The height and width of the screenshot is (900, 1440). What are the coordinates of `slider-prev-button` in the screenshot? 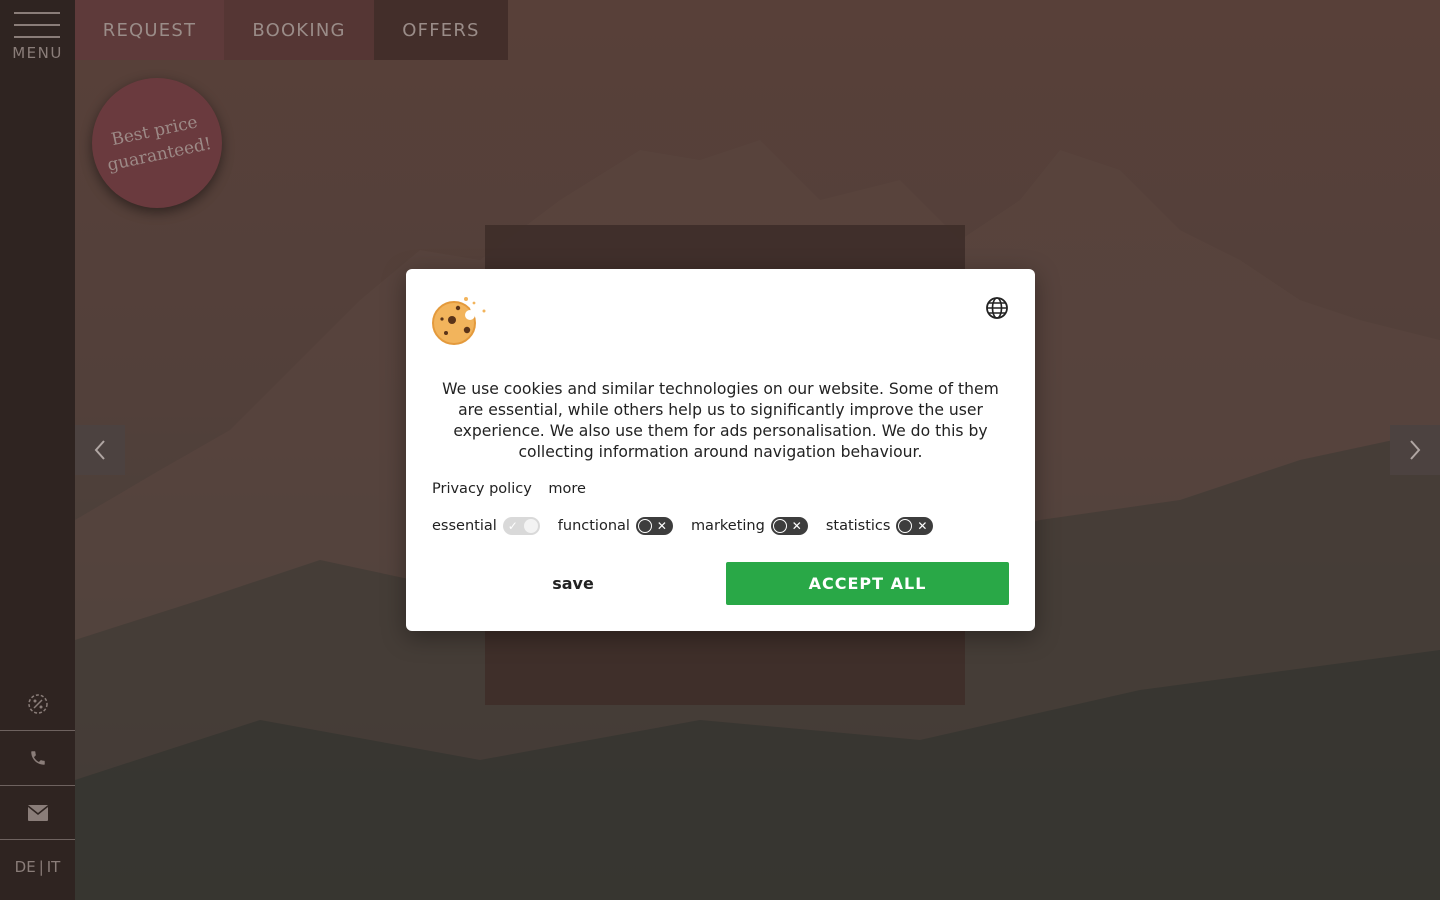 It's located at (100, 450).